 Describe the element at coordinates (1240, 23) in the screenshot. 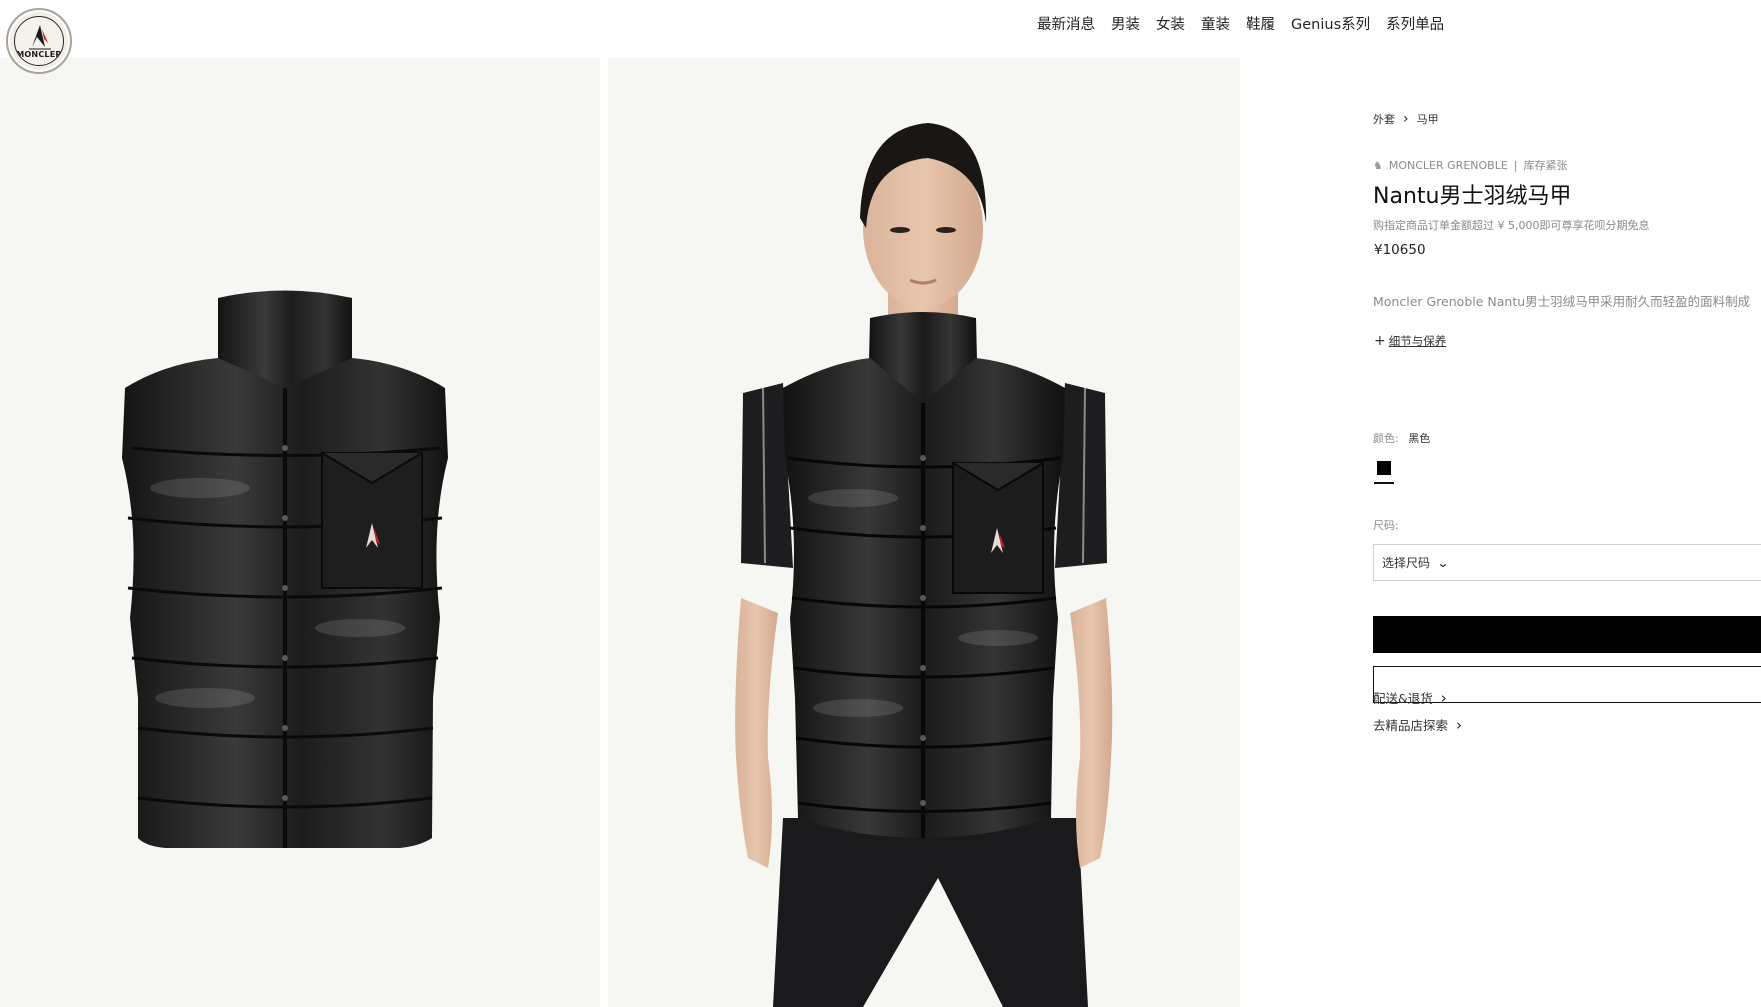

I see `main-nav: 最新消息 男装 女装 童装 鞋履 Genius系列 系列单品` at that location.